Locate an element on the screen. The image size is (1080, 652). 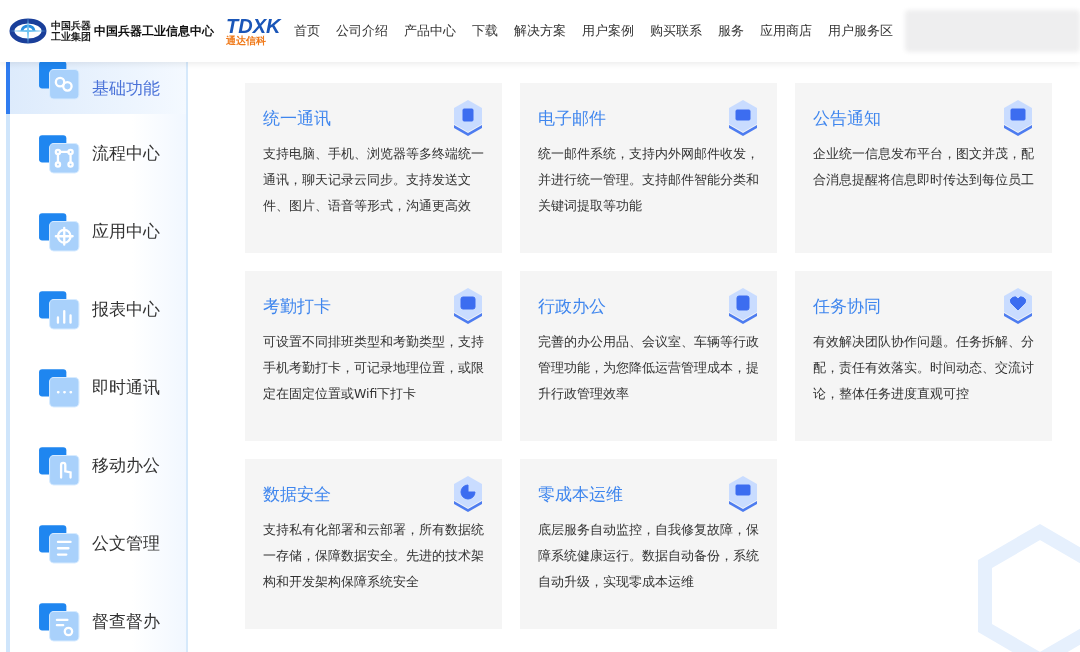
nav-link: 购买联系 is located at coordinates (676, 31).